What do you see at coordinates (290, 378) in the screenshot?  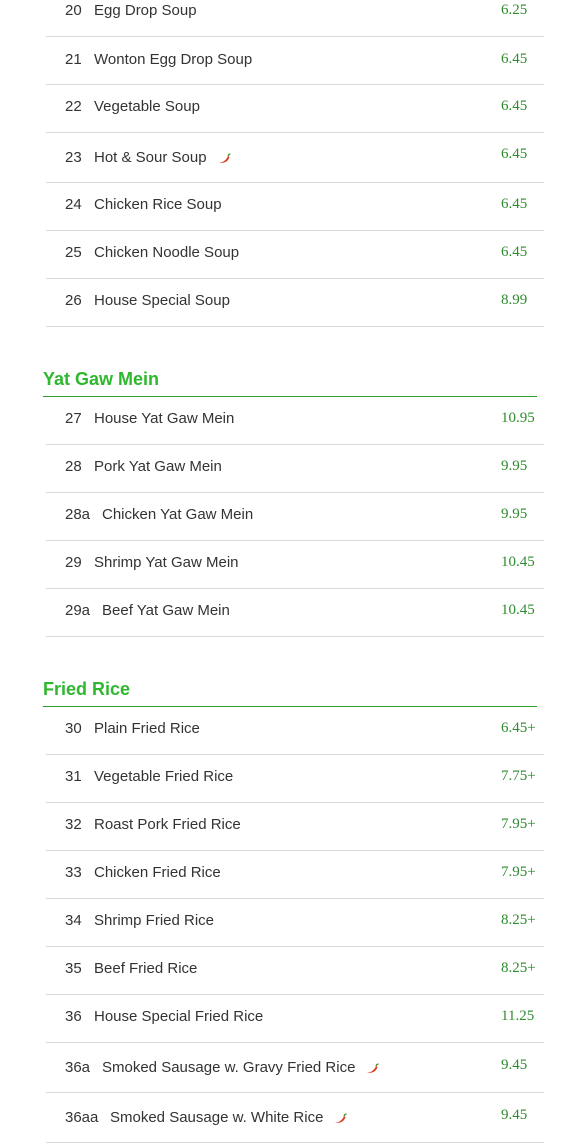 I see `section-title: Yat Gaw Mein` at bounding box center [290, 378].